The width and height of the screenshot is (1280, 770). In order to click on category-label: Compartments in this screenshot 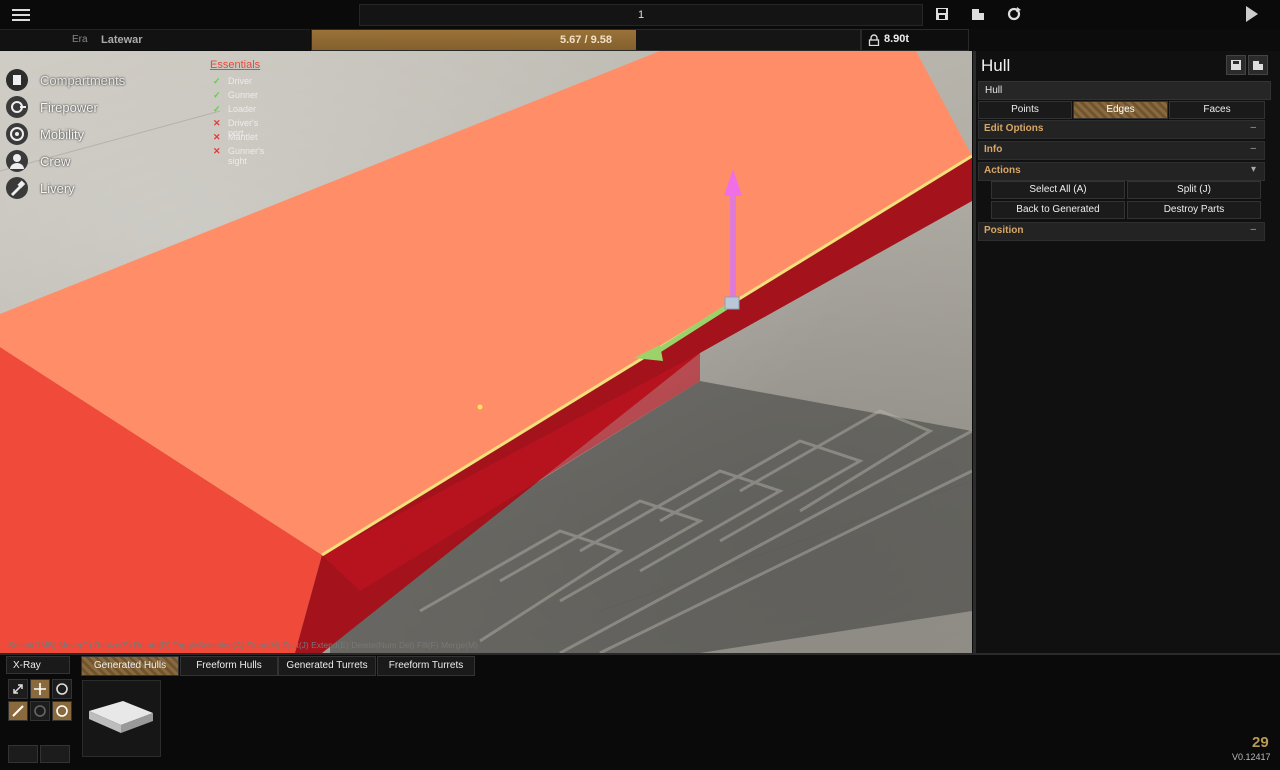, I will do `click(83, 80)`.